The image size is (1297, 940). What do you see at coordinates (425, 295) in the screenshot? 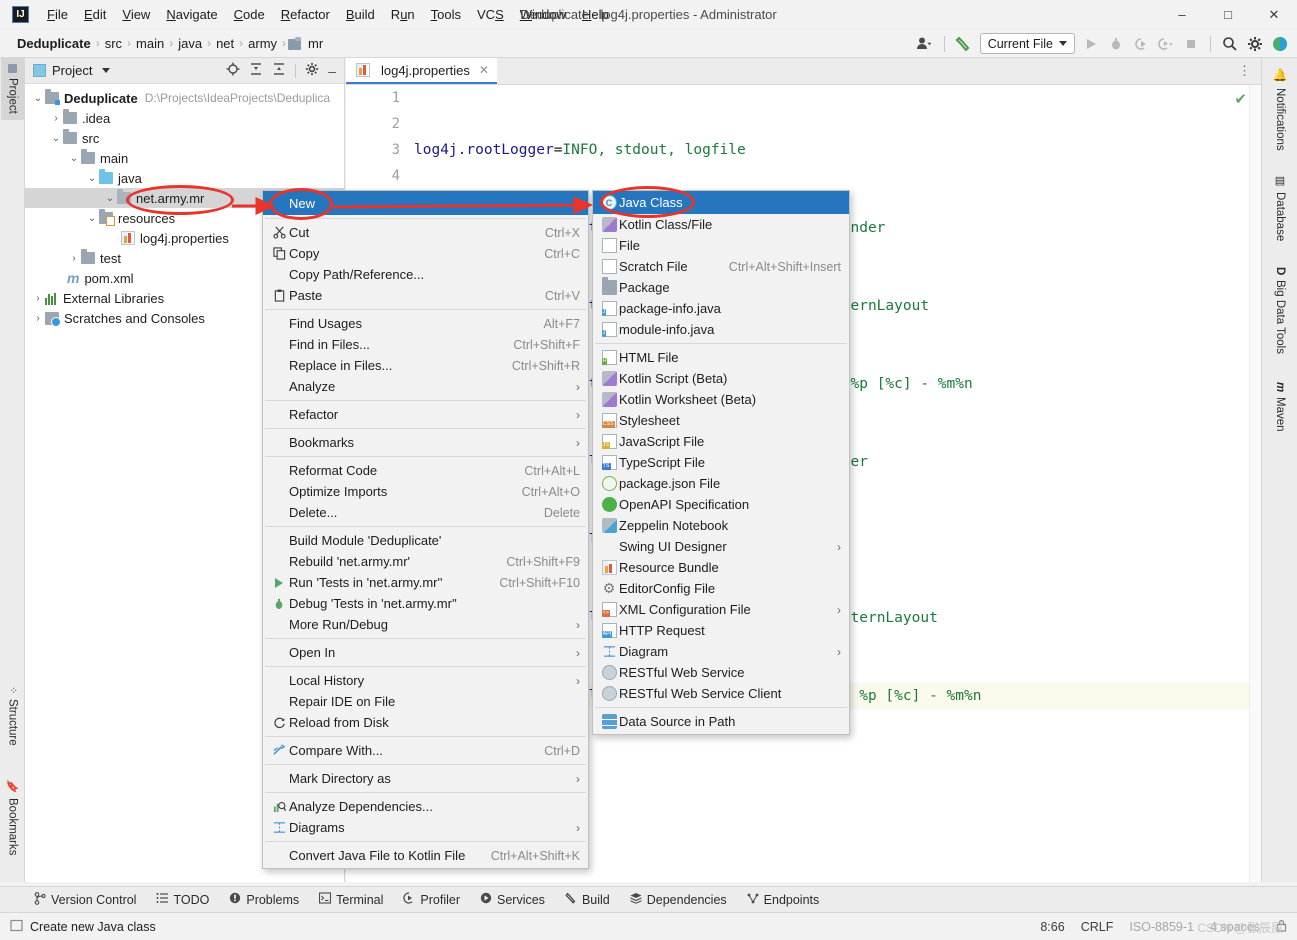
I see `menu-item-paste: Paste Ctrl+V` at bounding box center [425, 295].